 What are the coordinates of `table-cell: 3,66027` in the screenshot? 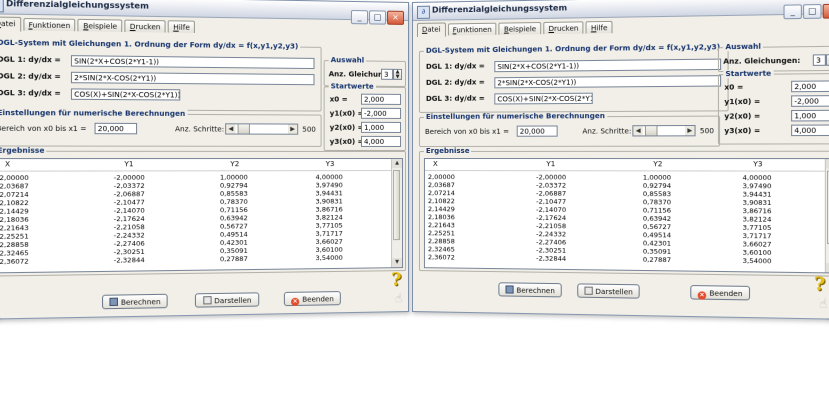 It's located at (329, 241).